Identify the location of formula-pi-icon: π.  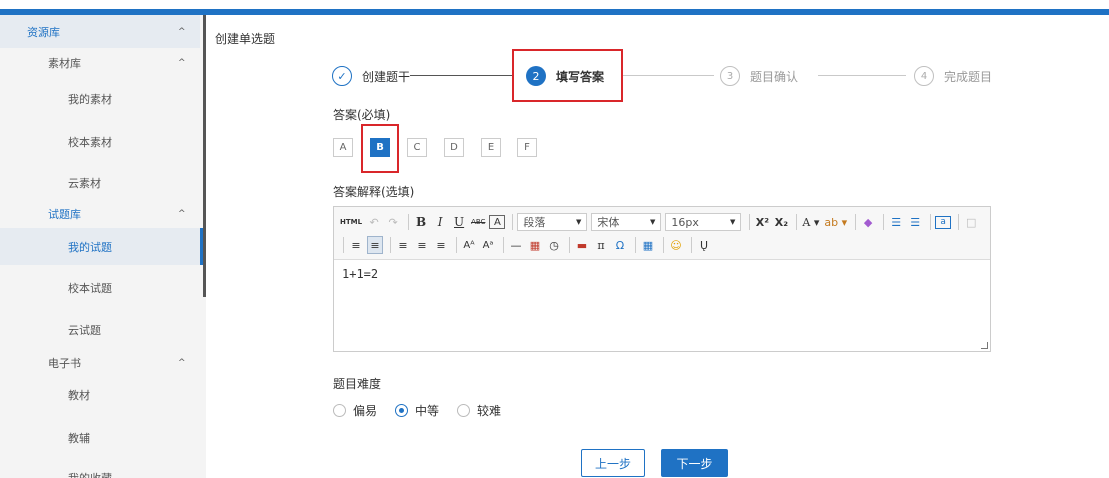
(601, 245).